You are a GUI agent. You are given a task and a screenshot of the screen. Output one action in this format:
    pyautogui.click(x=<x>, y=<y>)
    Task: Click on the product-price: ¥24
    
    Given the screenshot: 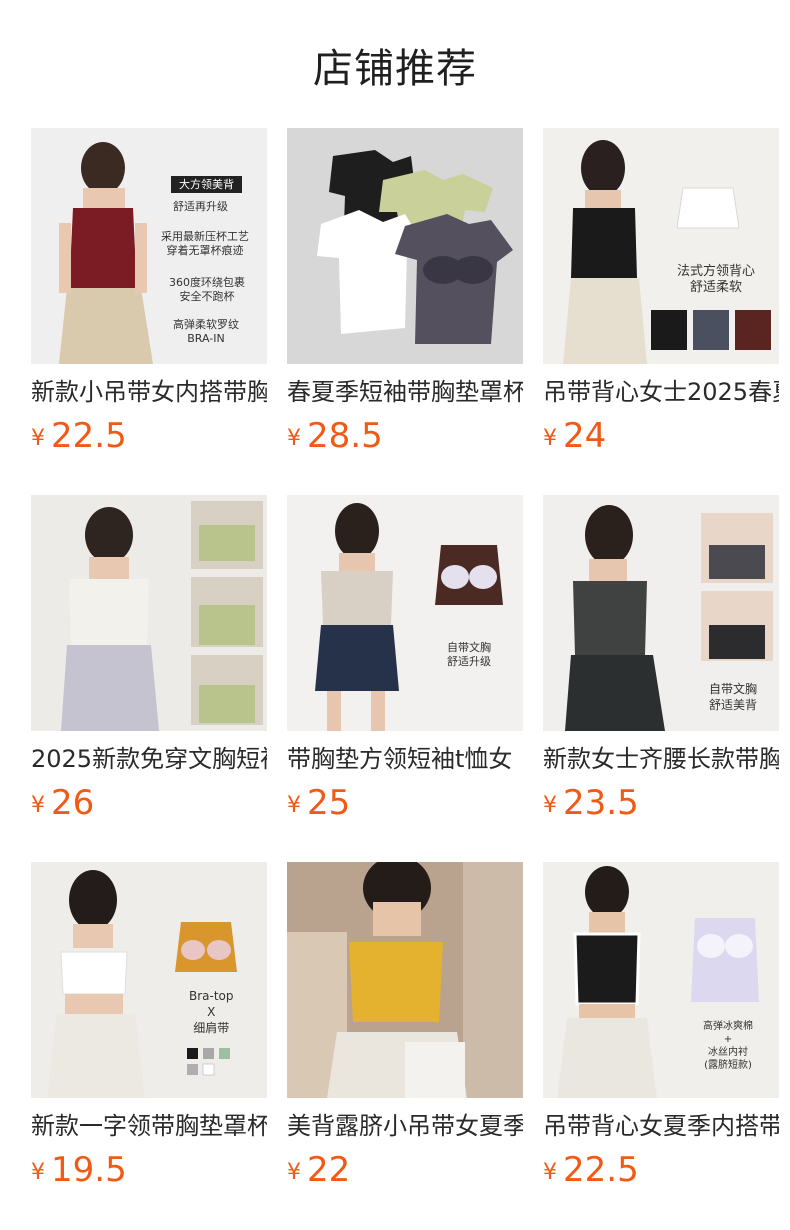 What is the action you would take?
    pyautogui.click(x=661, y=436)
    